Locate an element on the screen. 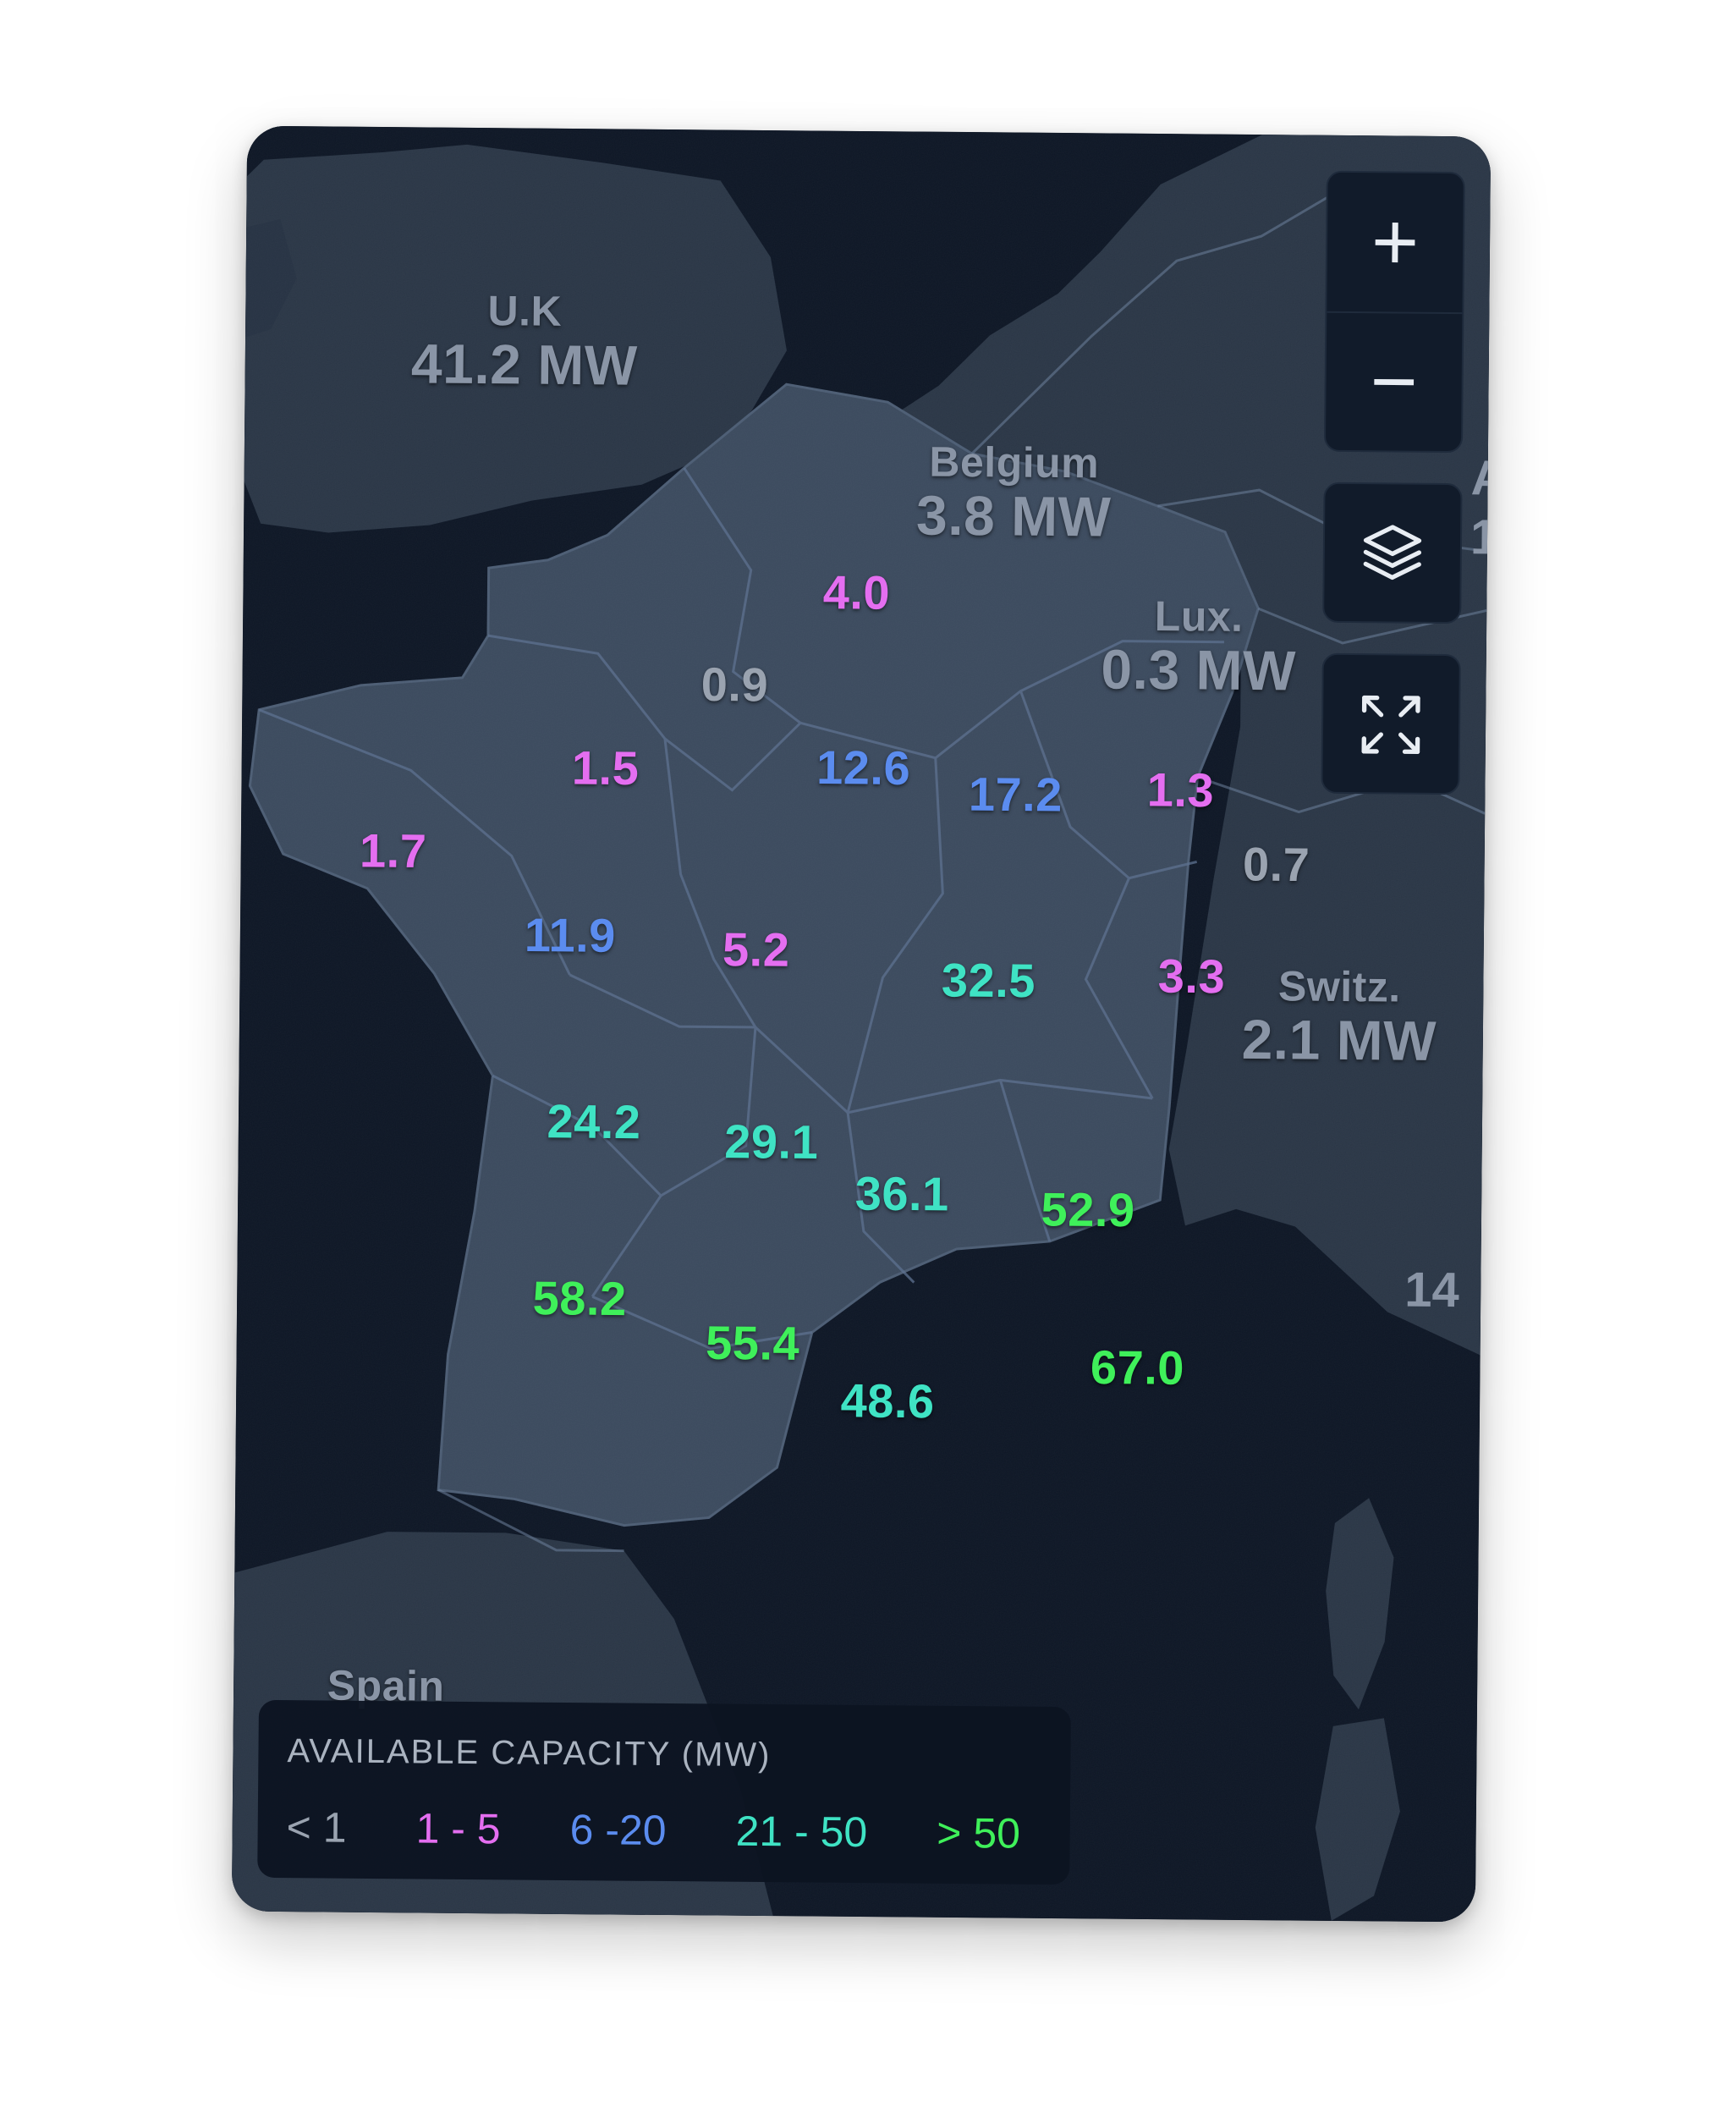 This screenshot has width=1736, height=2102. legend-item: < 1 is located at coordinates (316, 1827).